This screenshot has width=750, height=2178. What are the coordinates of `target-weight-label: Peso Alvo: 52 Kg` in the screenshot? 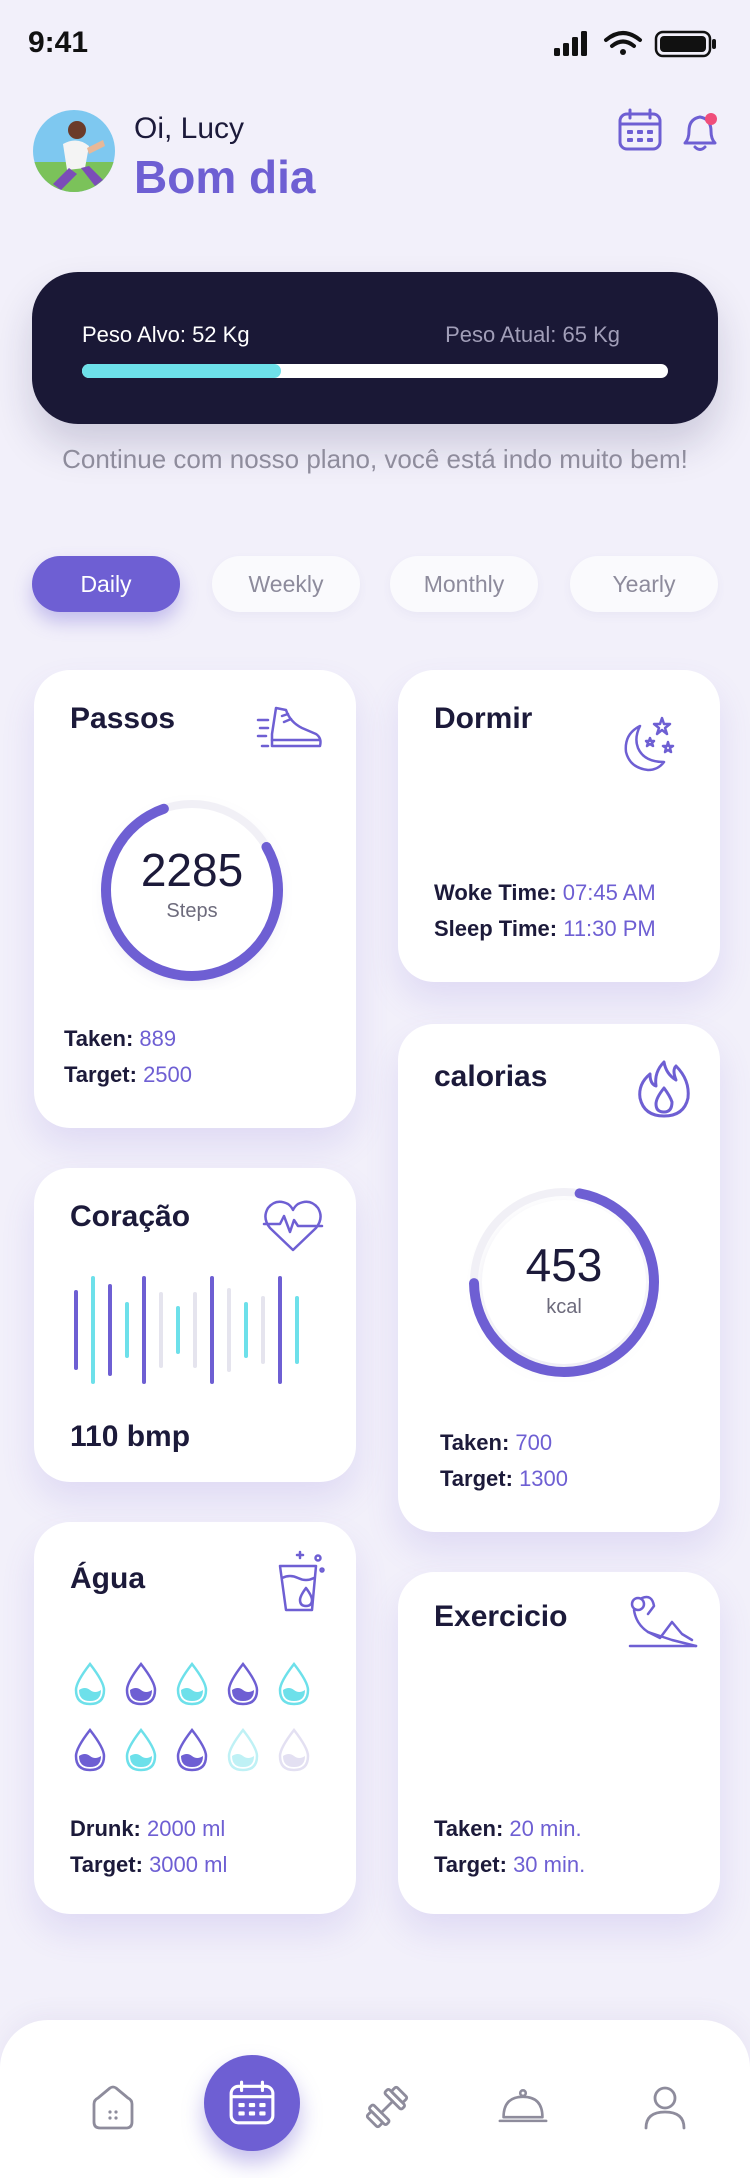 It's located at (166, 334).